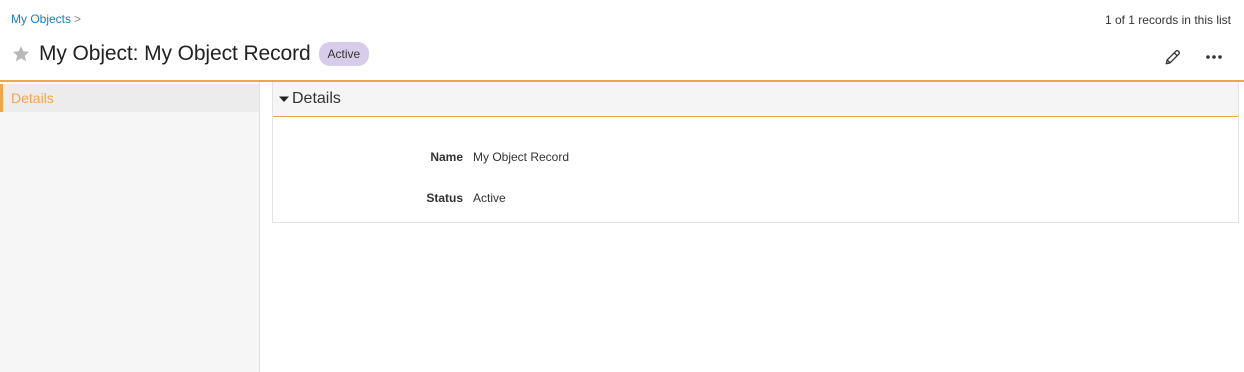 This screenshot has width=1244, height=372. I want to click on sidebar-item-details: Details, so click(129, 98).